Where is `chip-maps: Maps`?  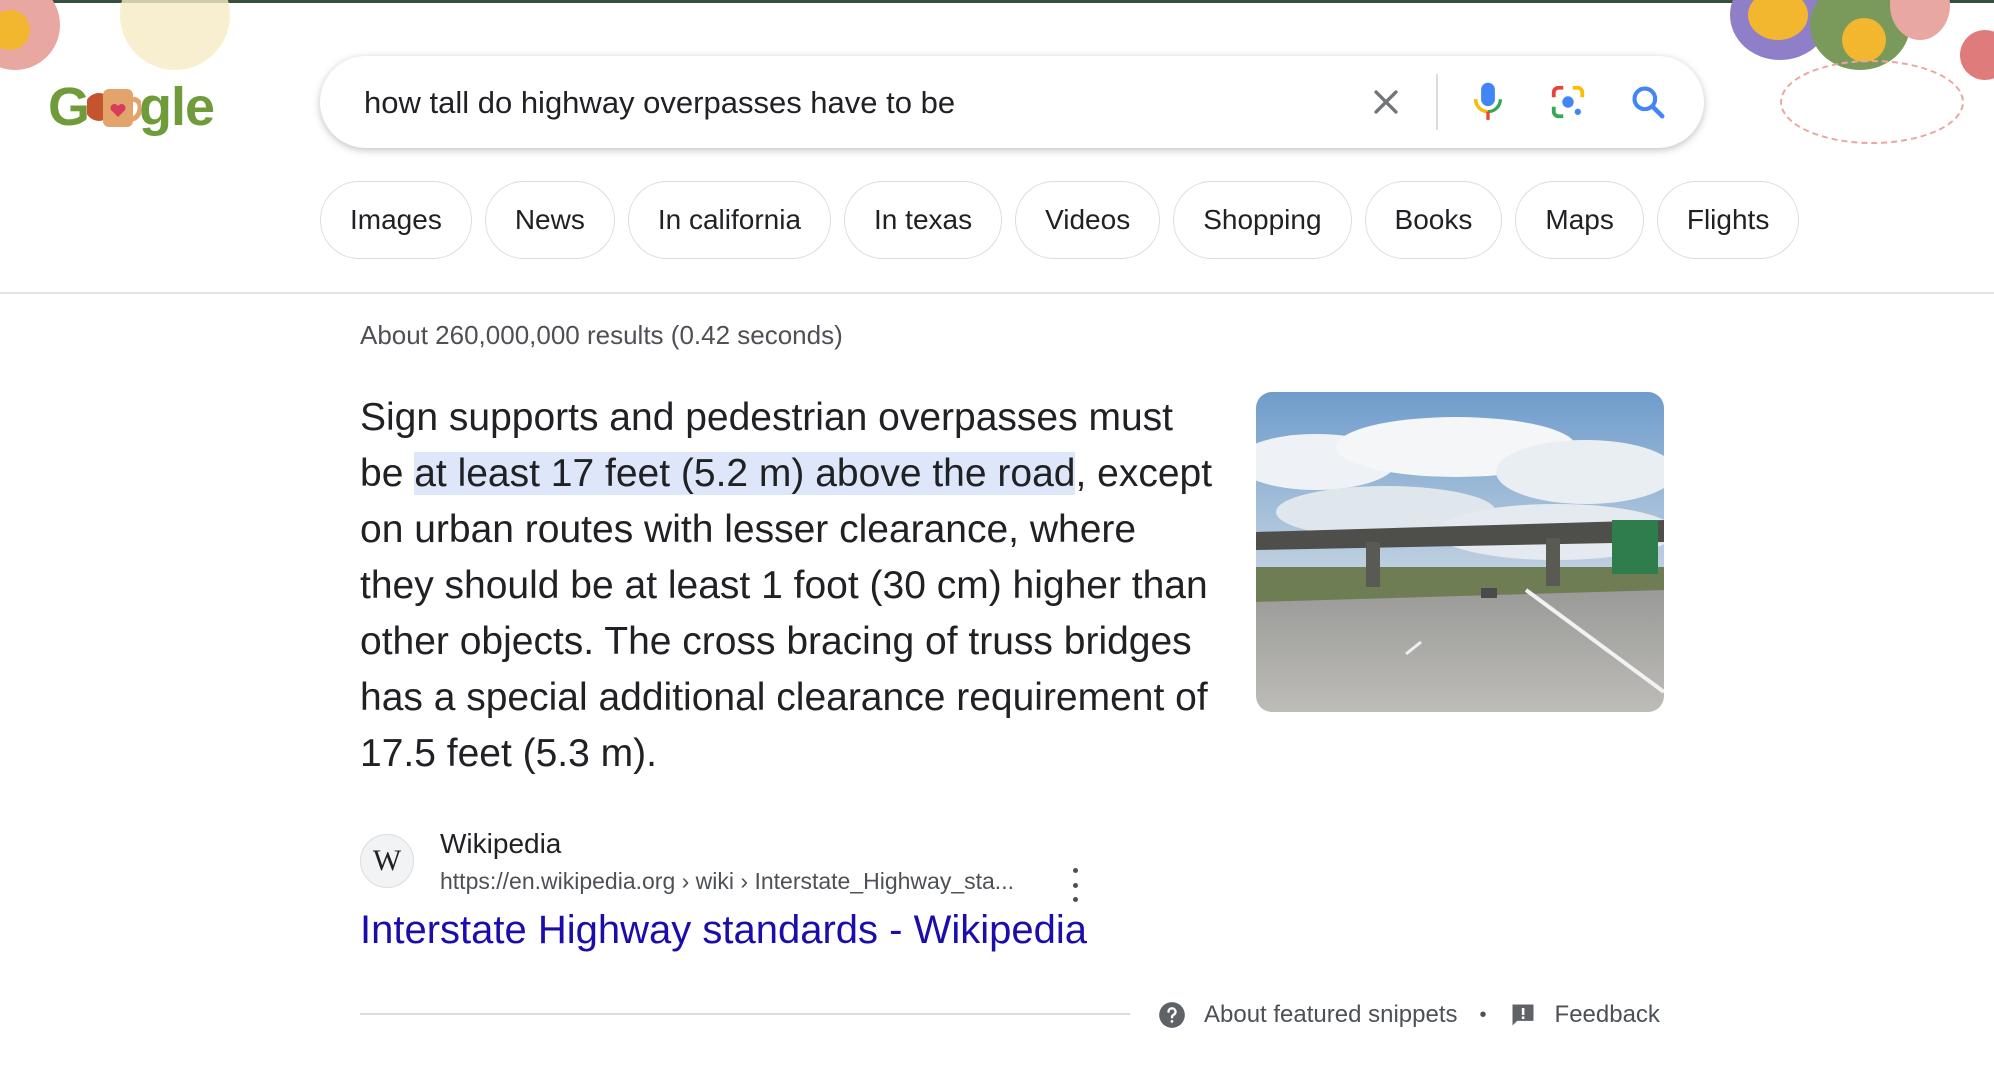 chip-maps: Maps is located at coordinates (1579, 220).